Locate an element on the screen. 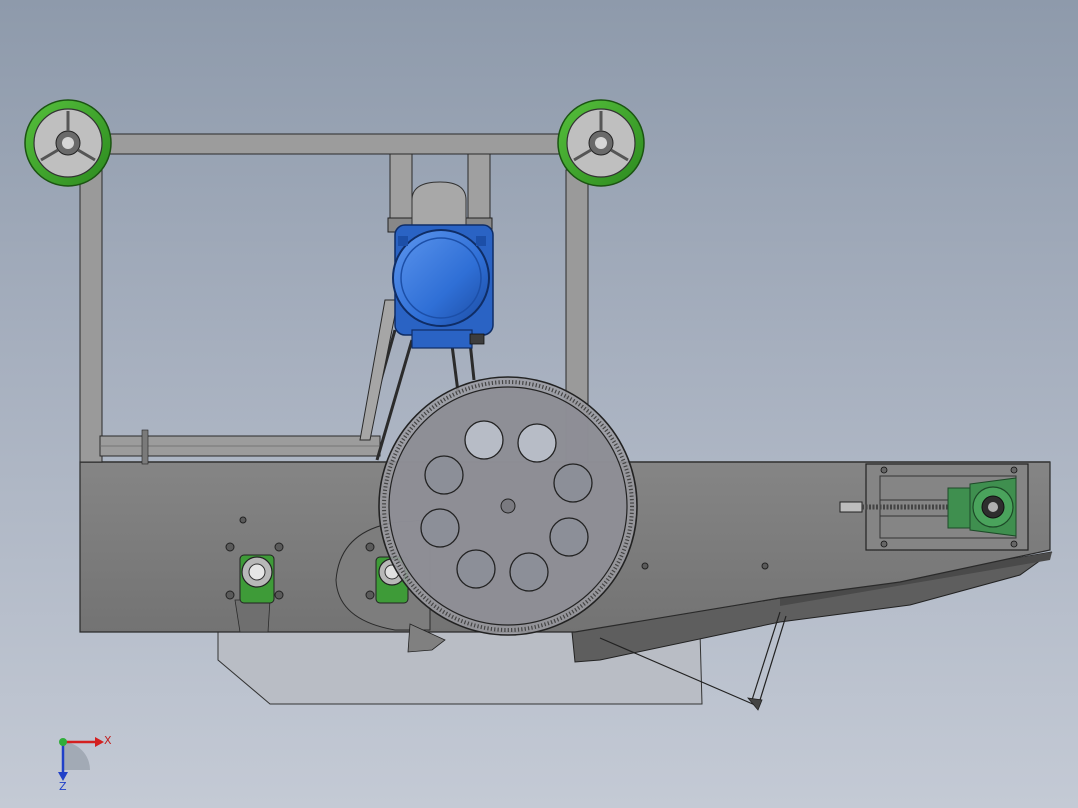 The image size is (1078, 808). screw-tensioner-assembly is located at coordinates (934, 507).